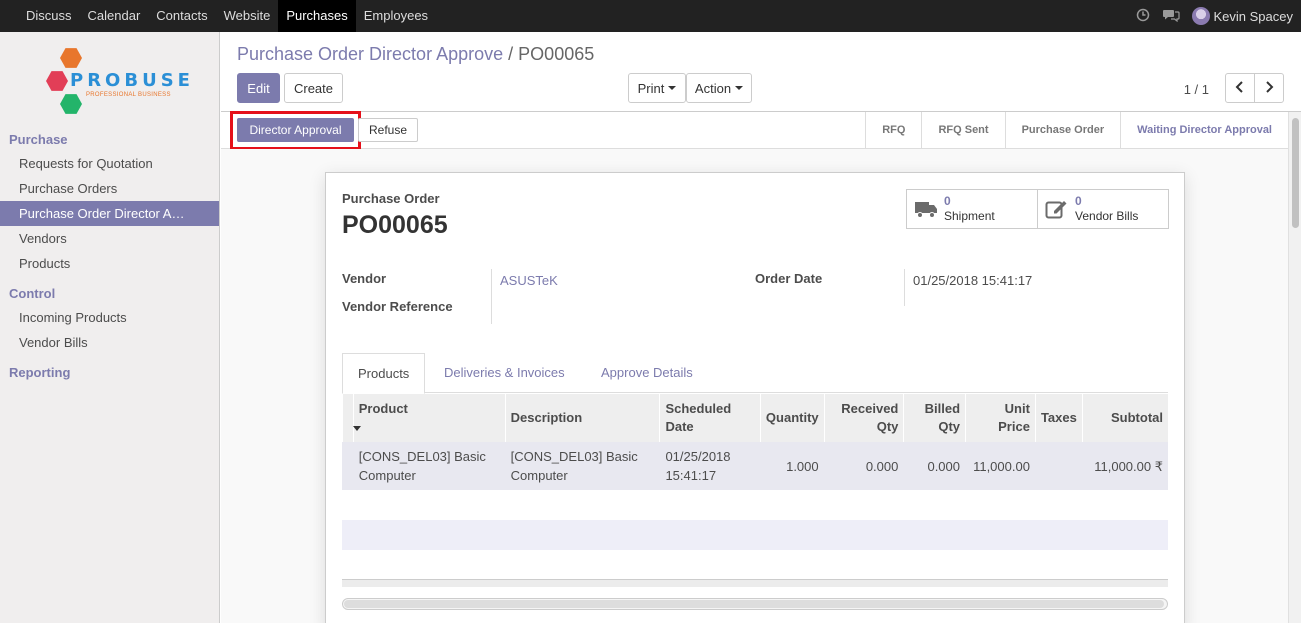  What do you see at coordinates (181, 16) in the screenshot?
I see `menu-contacts: Contacts` at bounding box center [181, 16].